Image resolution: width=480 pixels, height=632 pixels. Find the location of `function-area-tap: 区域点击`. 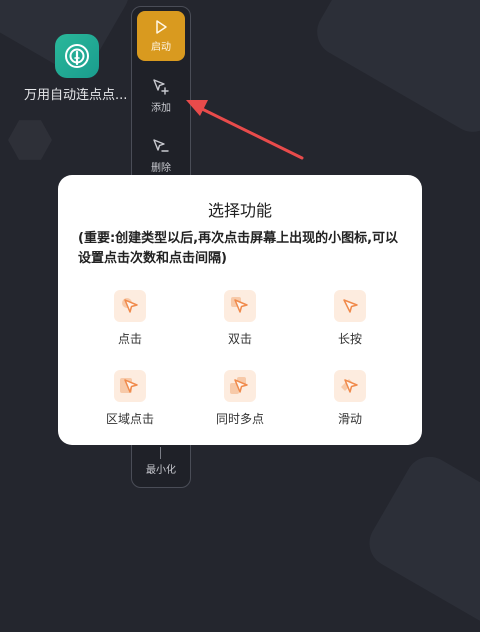

function-area-tap: 区域点击 is located at coordinates (130, 400).